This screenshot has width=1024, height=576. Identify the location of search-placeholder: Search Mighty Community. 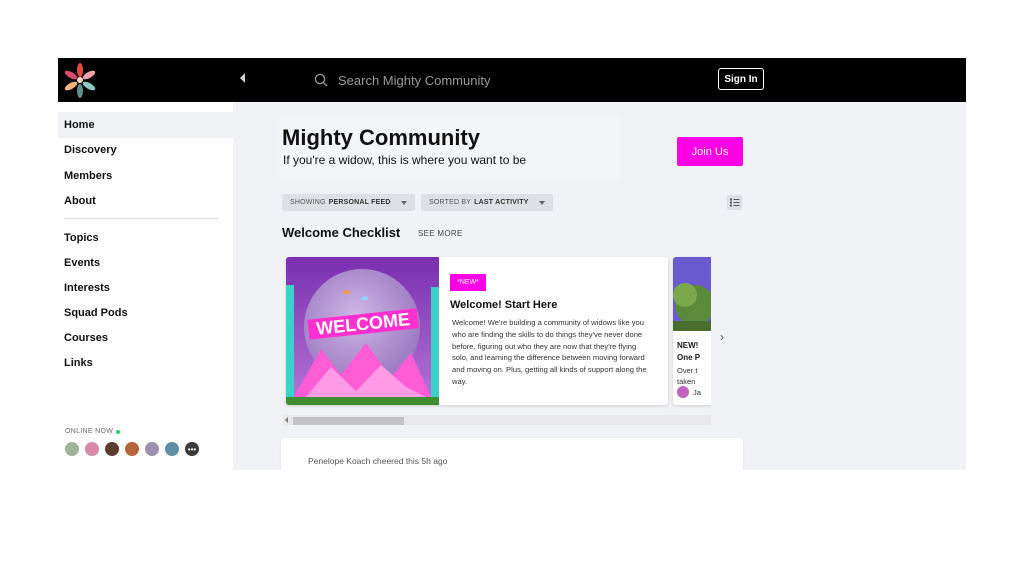
(414, 80).